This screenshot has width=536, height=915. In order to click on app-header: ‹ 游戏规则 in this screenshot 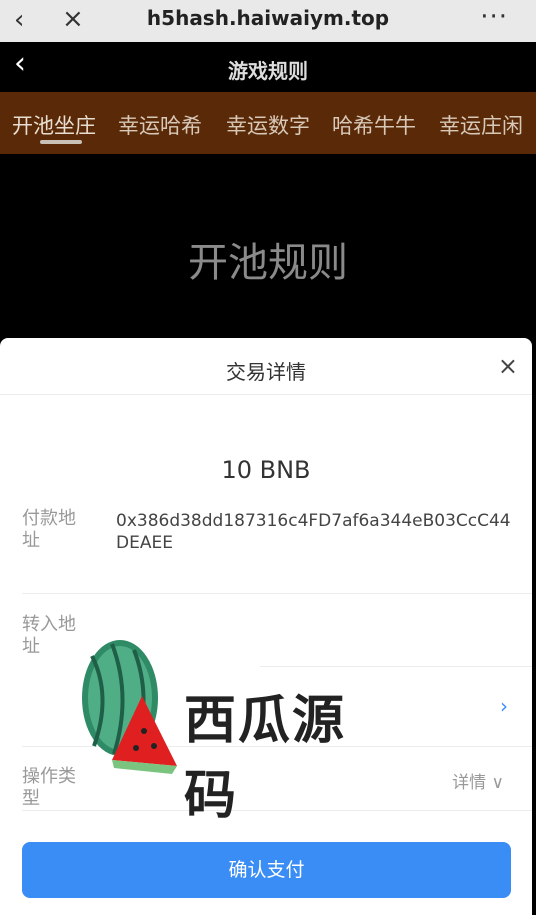, I will do `click(268, 67)`.